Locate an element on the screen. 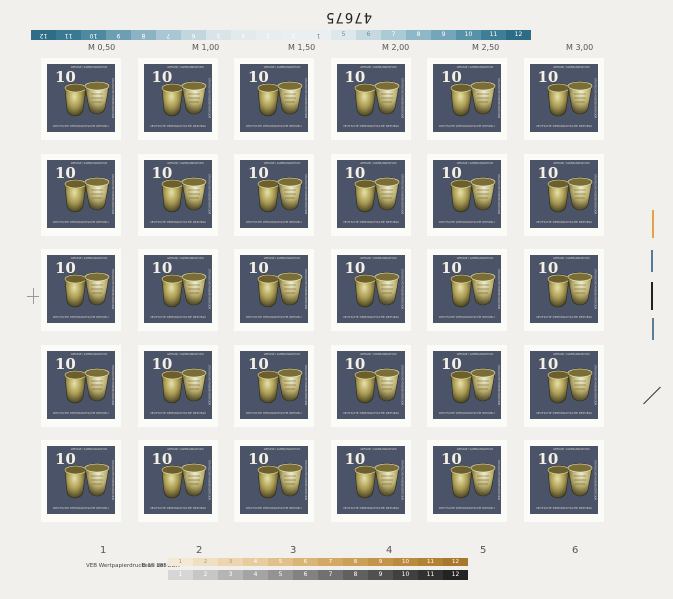  top-bar-cell: 4 is located at coordinates (243, 35).